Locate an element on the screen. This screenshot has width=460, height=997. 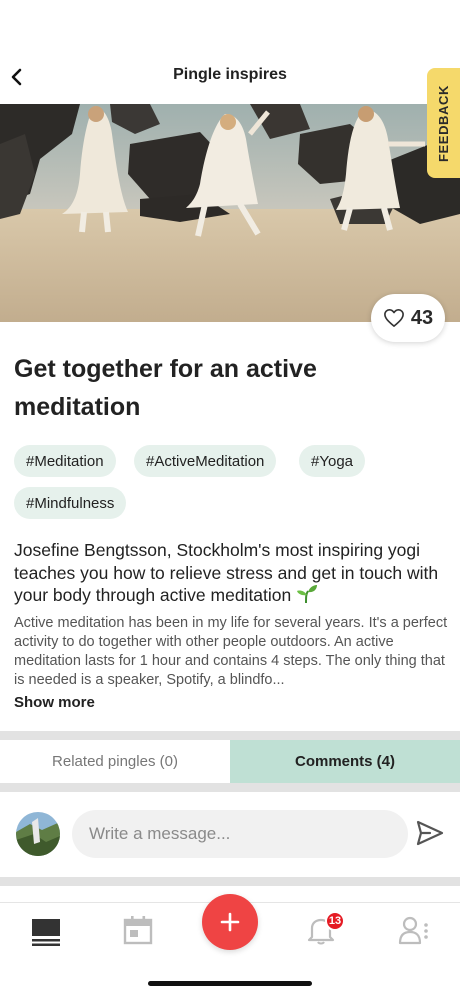
notification-badge: 13 is located at coordinates (335, 921).